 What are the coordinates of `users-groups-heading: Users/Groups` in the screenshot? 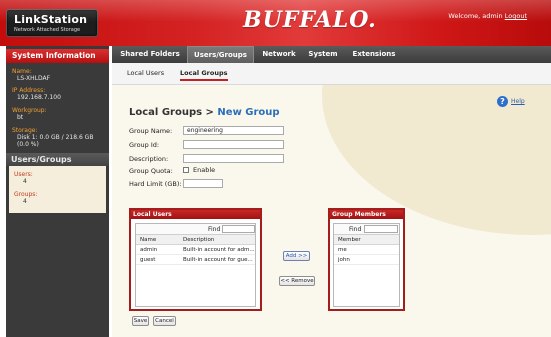 It's located at (57, 159).